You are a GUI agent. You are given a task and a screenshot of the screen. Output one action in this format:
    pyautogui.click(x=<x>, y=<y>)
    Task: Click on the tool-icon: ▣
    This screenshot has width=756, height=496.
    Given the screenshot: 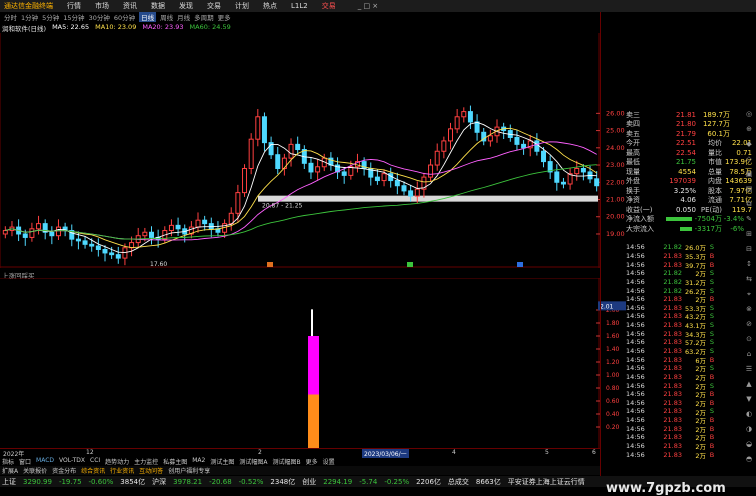 What is the action you would take?
    pyautogui.click(x=749, y=177)
    